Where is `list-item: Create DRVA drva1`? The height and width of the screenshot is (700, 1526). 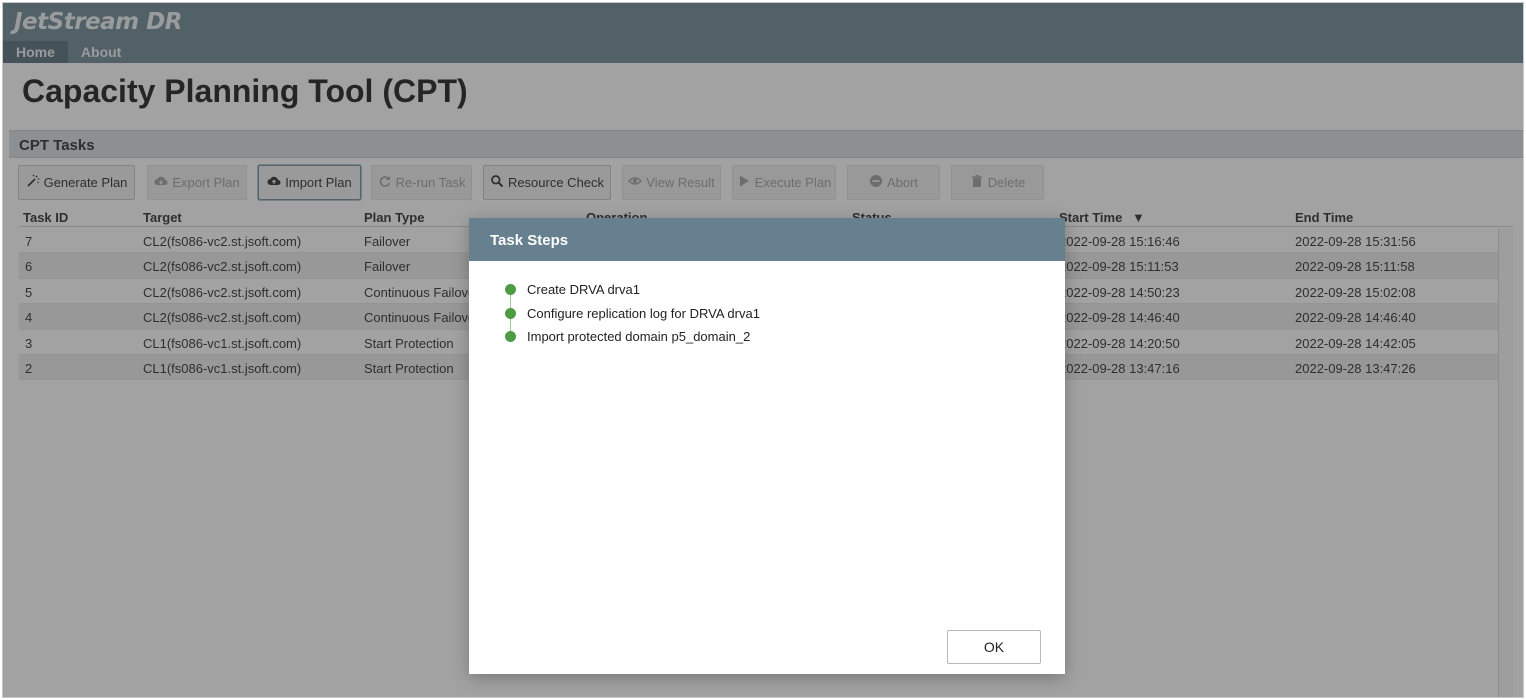 list-item: Create DRVA drva1 is located at coordinates (632, 290).